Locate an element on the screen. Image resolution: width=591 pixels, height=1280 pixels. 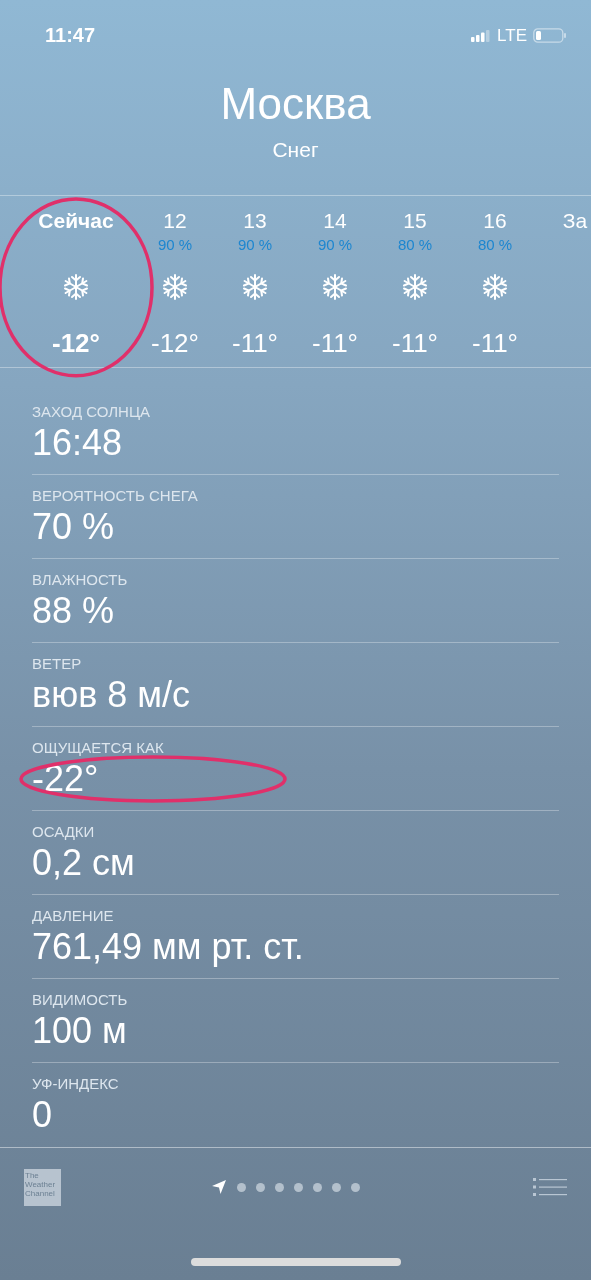
hour-label: 16 is located at coordinates (495, 220).